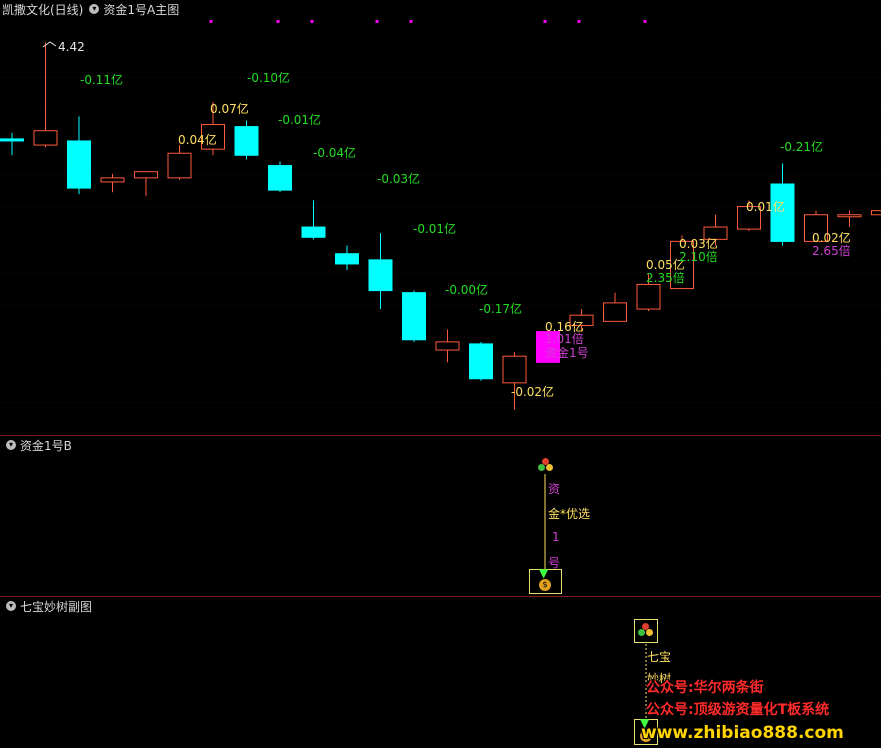  I want to click on sub1-char-3: 1, so click(556, 537).